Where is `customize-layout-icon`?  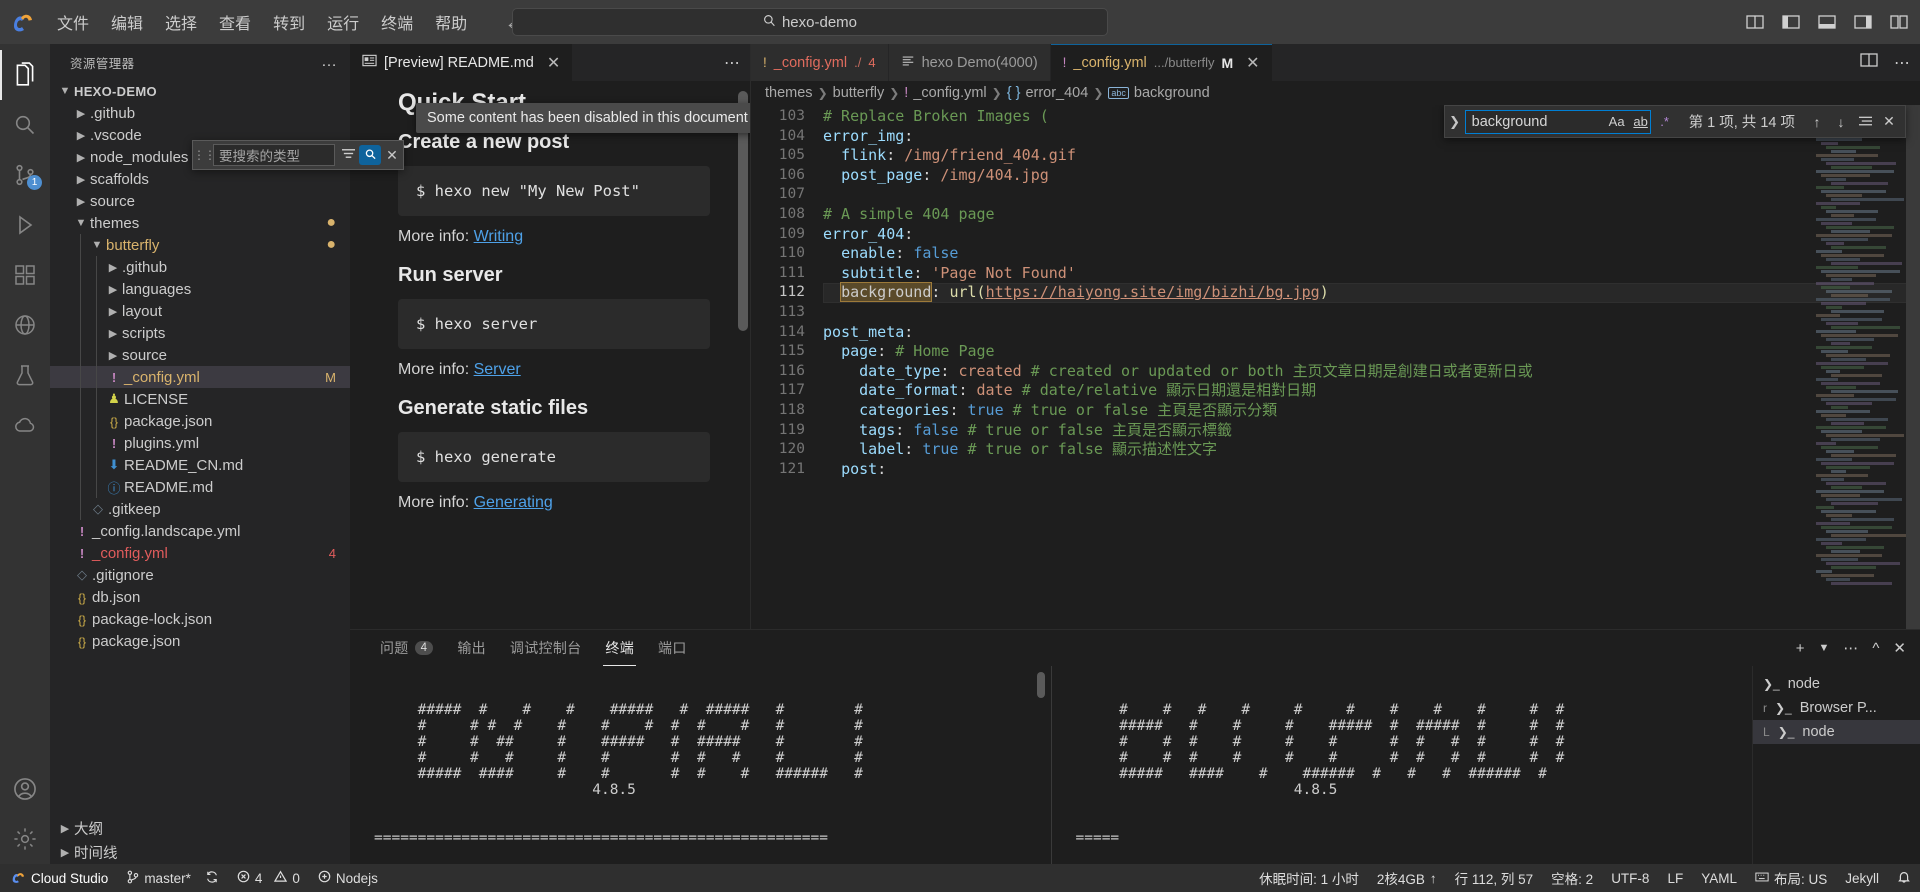 customize-layout-icon is located at coordinates (1899, 22).